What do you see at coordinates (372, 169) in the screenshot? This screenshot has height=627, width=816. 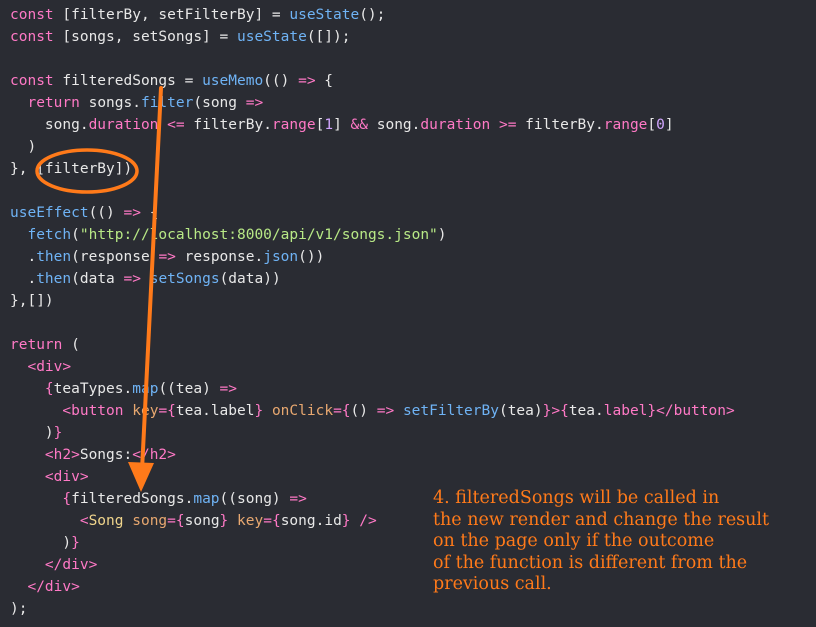 I see `code-line: }, [filterBy]);` at bounding box center [372, 169].